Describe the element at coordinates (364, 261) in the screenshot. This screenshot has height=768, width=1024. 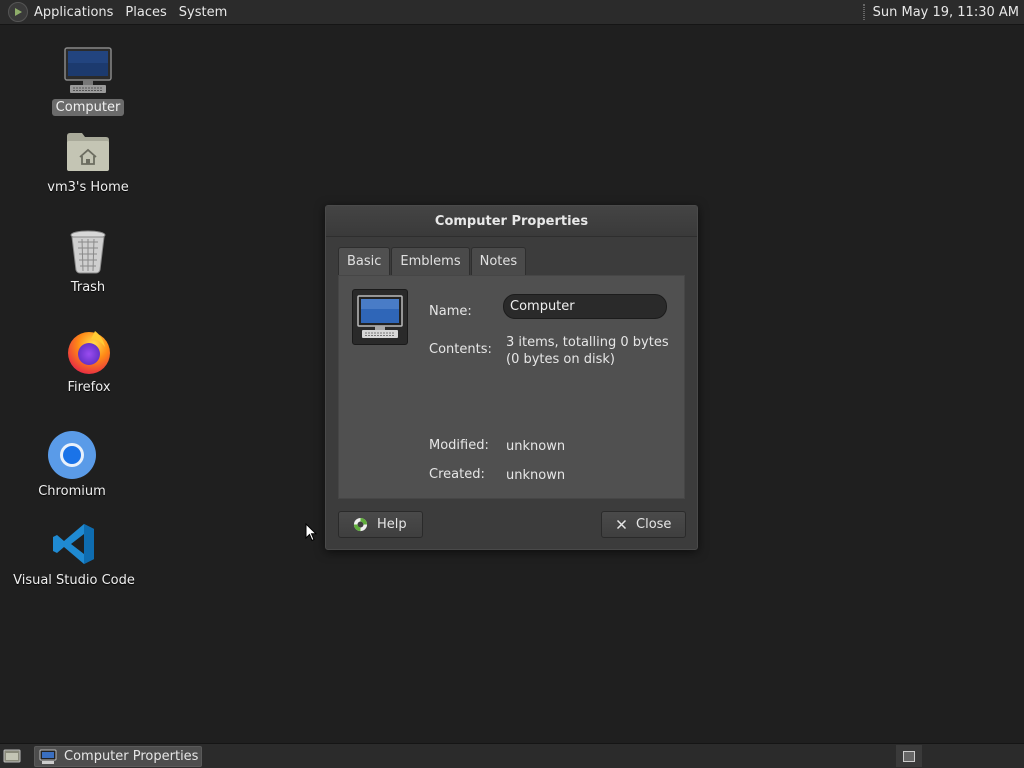
I see `tab-basic: Basic` at that location.